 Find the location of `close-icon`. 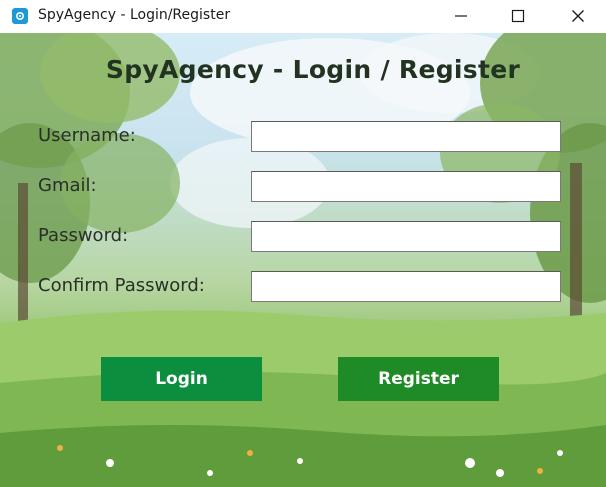

close-icon is located at coordinates (578, 16).